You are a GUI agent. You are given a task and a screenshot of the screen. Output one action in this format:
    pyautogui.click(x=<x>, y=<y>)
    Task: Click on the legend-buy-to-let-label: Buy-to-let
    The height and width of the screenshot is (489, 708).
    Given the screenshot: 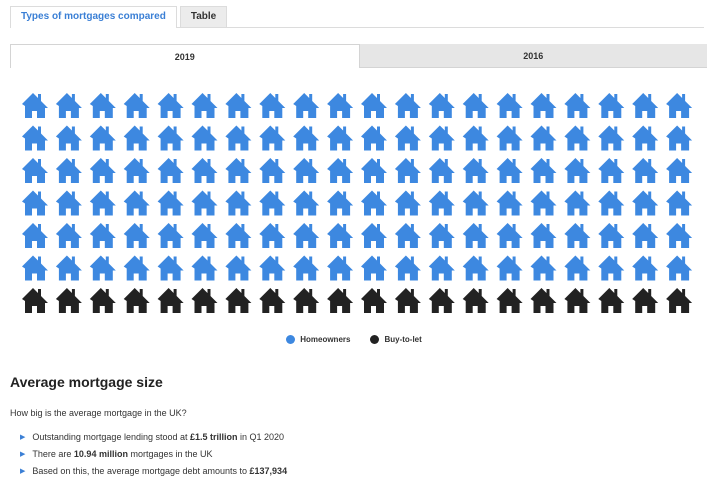 What is the action you would take?
    pyautogui.click(x=403, y=339)
    